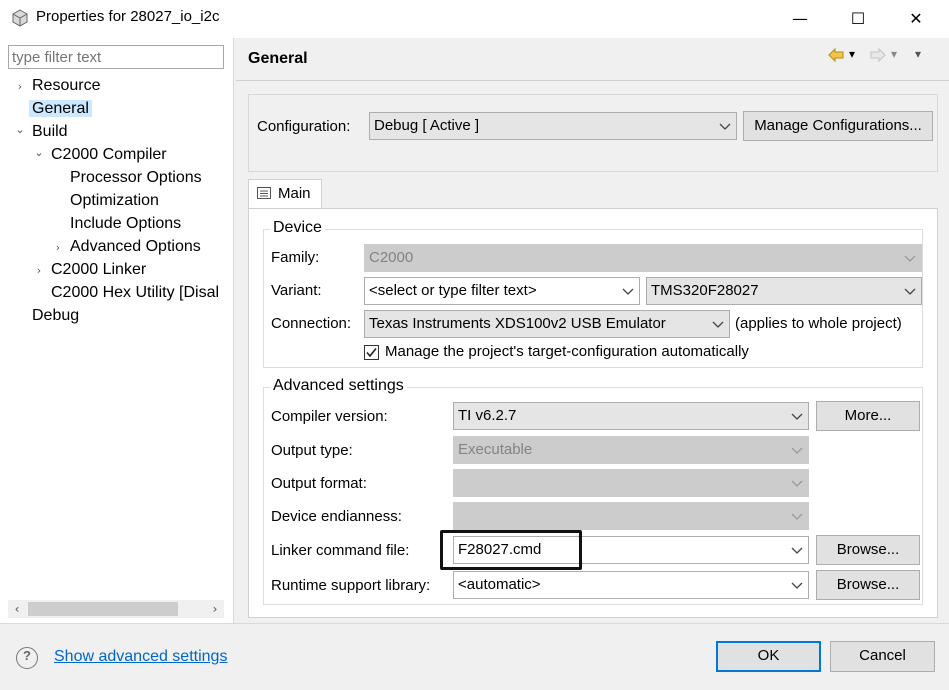  I want to click on tab-page-icon, so click(264, 195).